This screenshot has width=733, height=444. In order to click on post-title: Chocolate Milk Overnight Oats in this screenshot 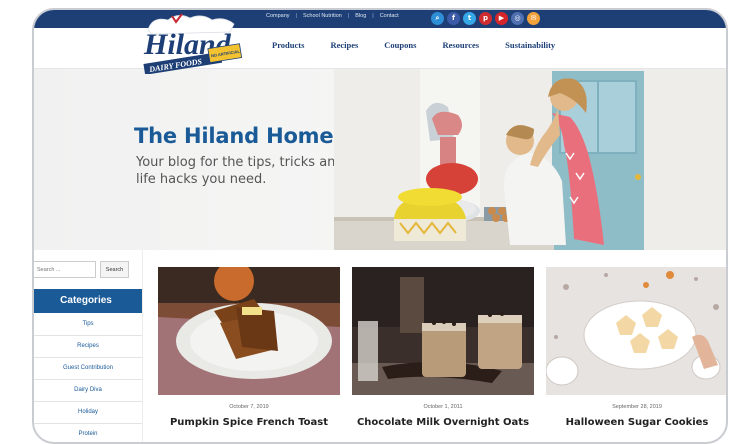, I will do `click(443, 422)`.